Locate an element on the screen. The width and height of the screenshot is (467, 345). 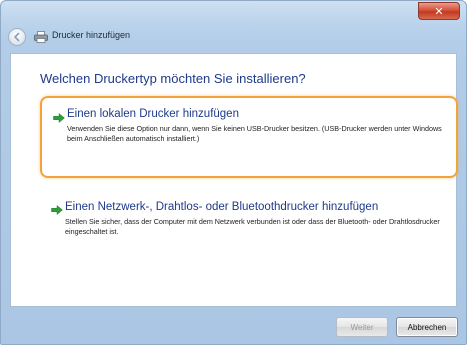
back-arrow-icon is located at coordinates (17, 37).